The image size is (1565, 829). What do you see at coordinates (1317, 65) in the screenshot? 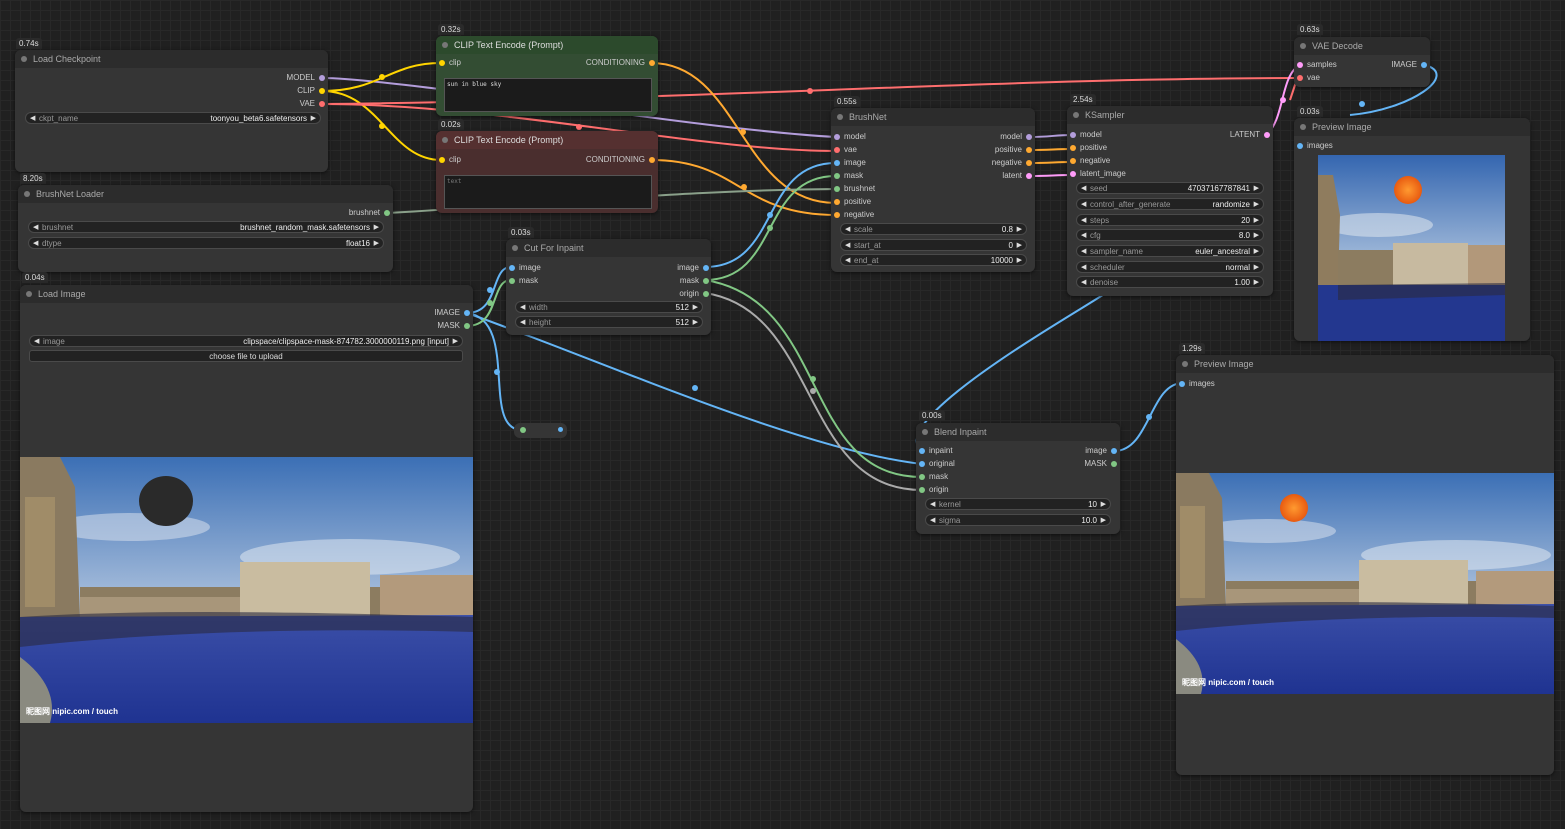
I see `input-samples: samples` at bounding box center [1317, 65].